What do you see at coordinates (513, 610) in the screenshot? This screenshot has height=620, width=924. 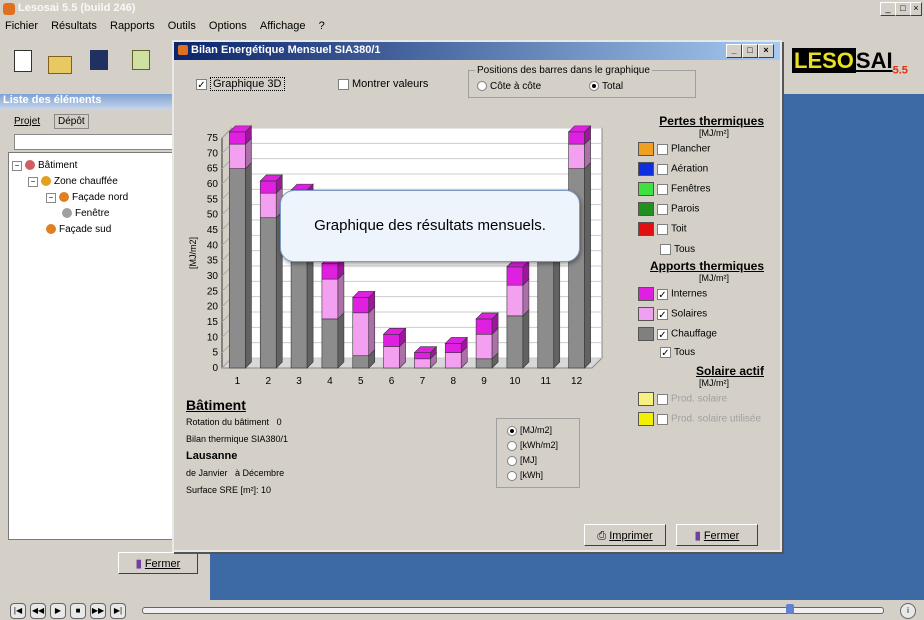 I see `timeline-slider` at bounding box center [513, 610].